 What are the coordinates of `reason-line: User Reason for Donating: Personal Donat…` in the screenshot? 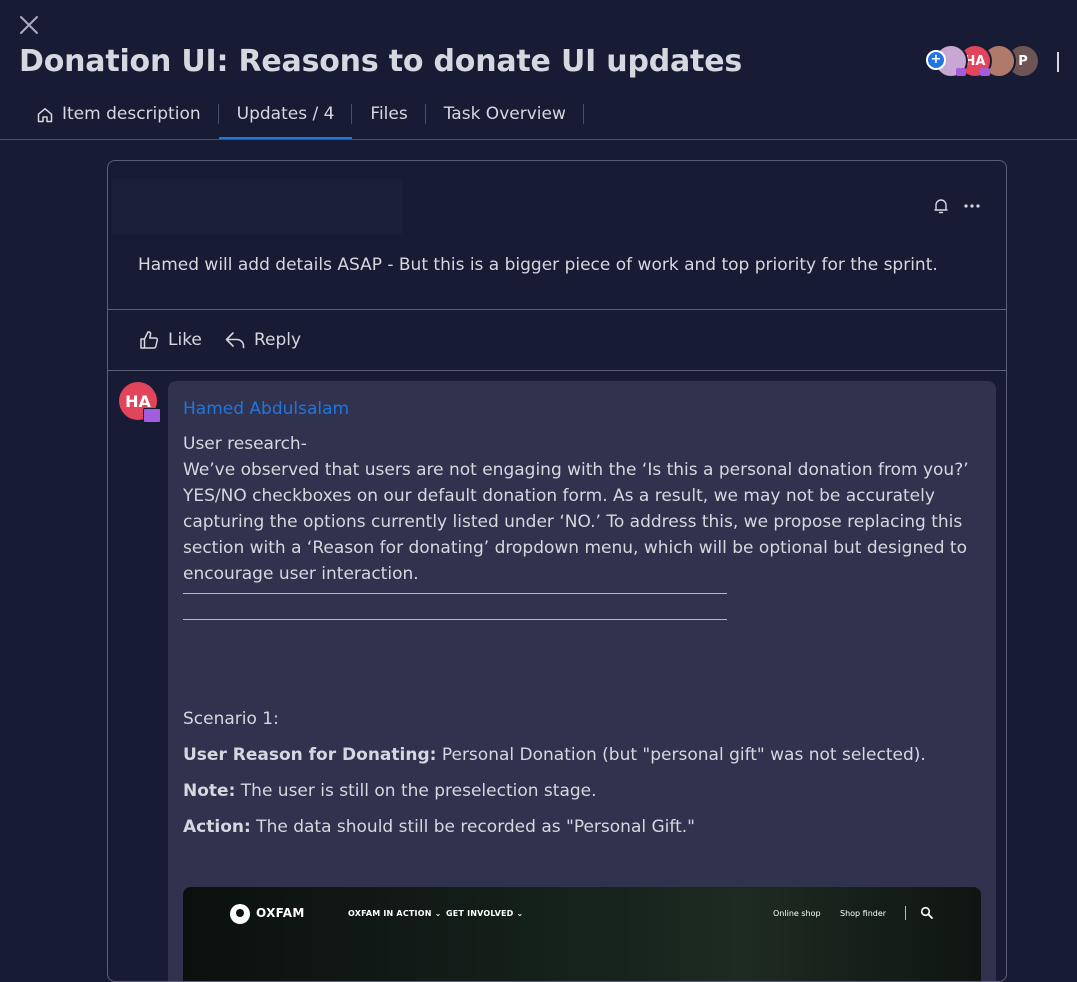 It's located at (554, 755).